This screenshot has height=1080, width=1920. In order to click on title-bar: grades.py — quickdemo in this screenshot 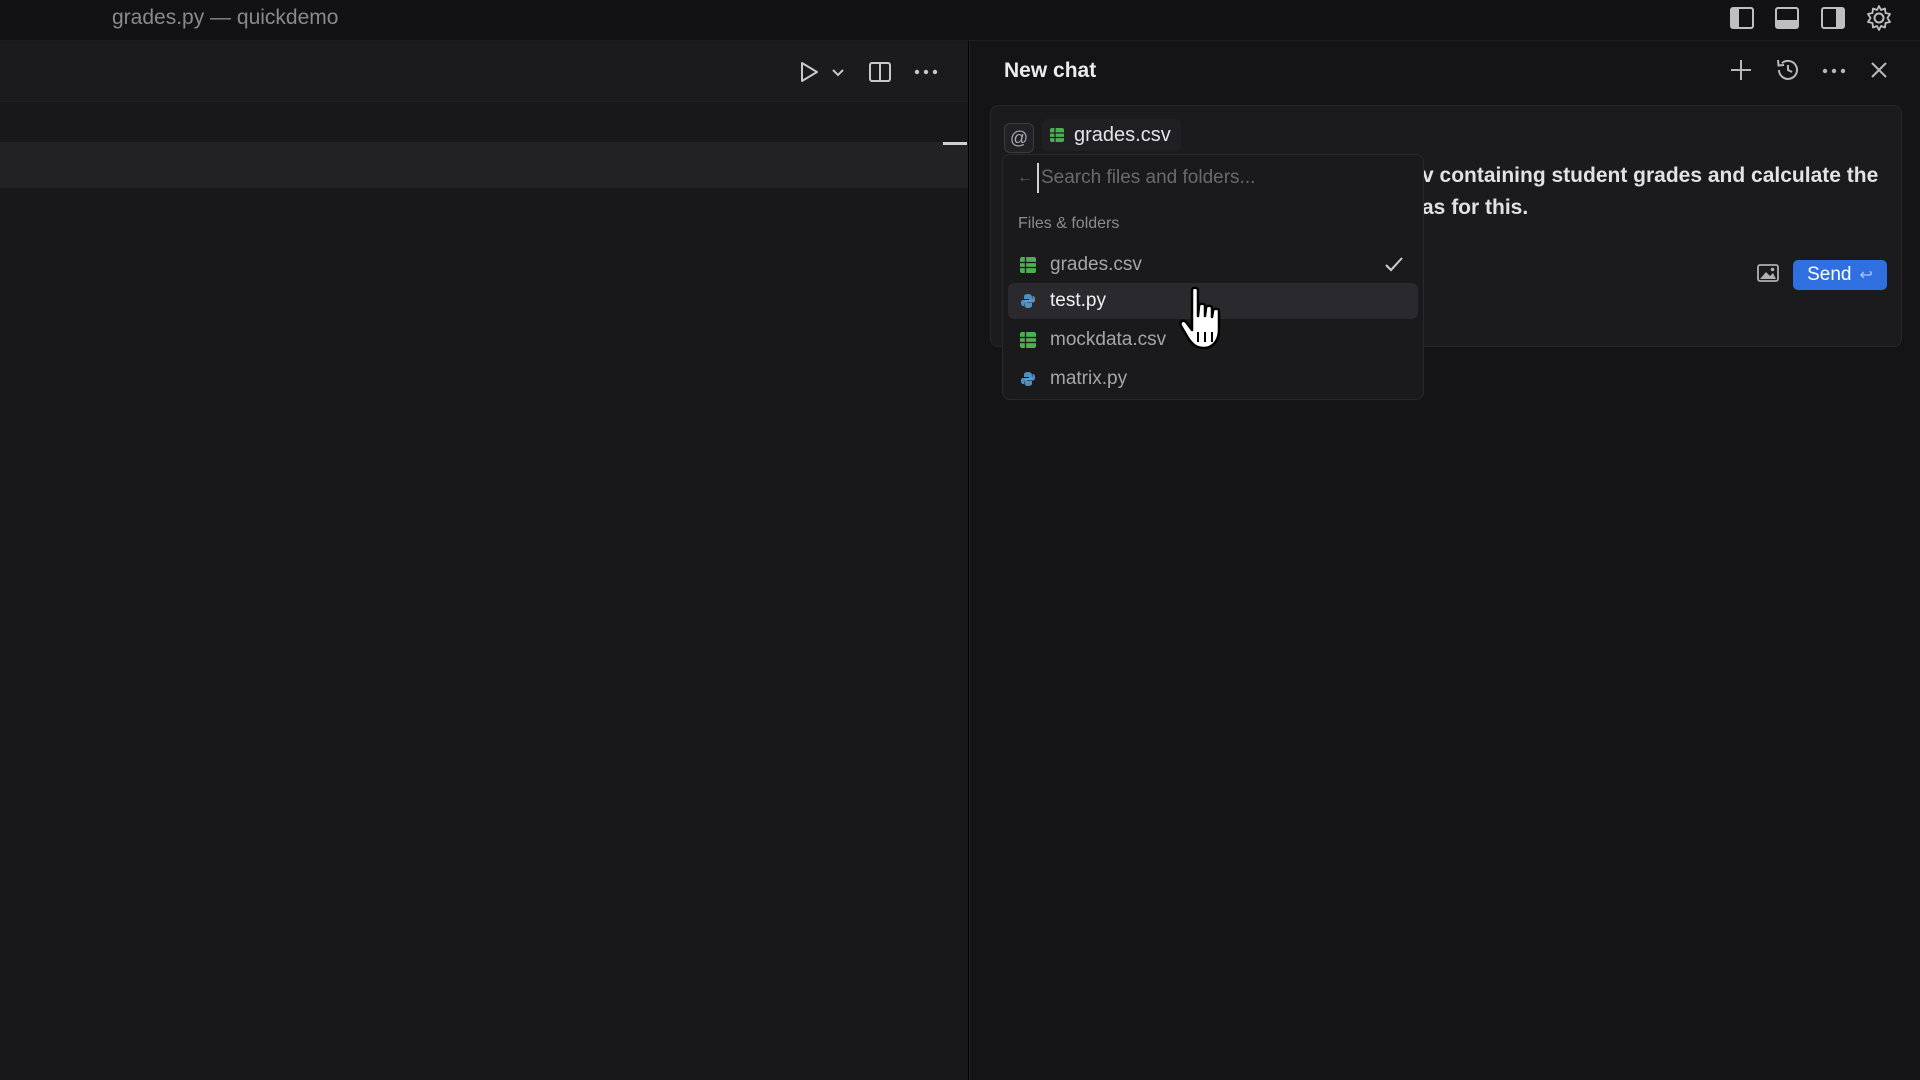, I will do `click(960, 20)`.